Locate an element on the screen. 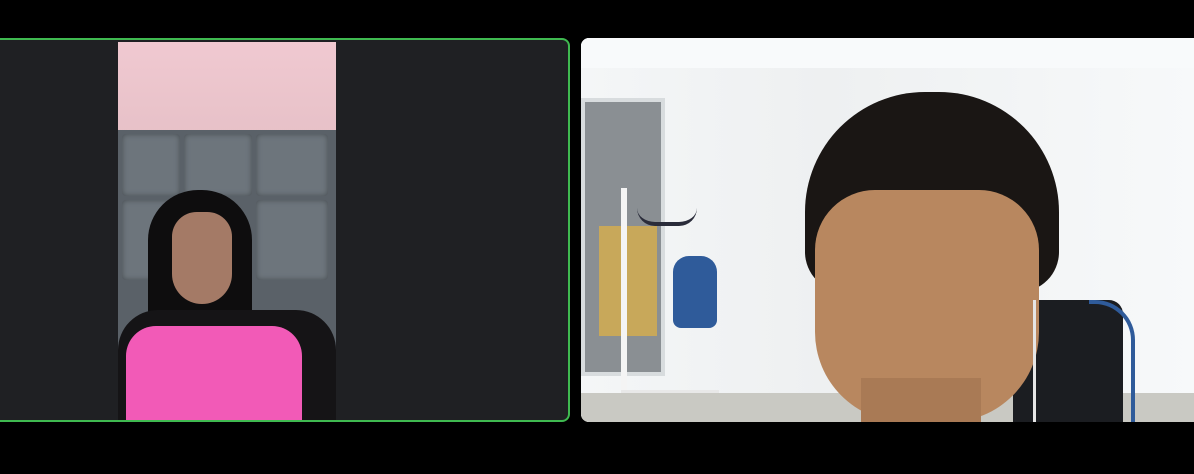 The height and width of the screenshot is (474, 1194). participant-video-feed is located at coordinates (227, 231).